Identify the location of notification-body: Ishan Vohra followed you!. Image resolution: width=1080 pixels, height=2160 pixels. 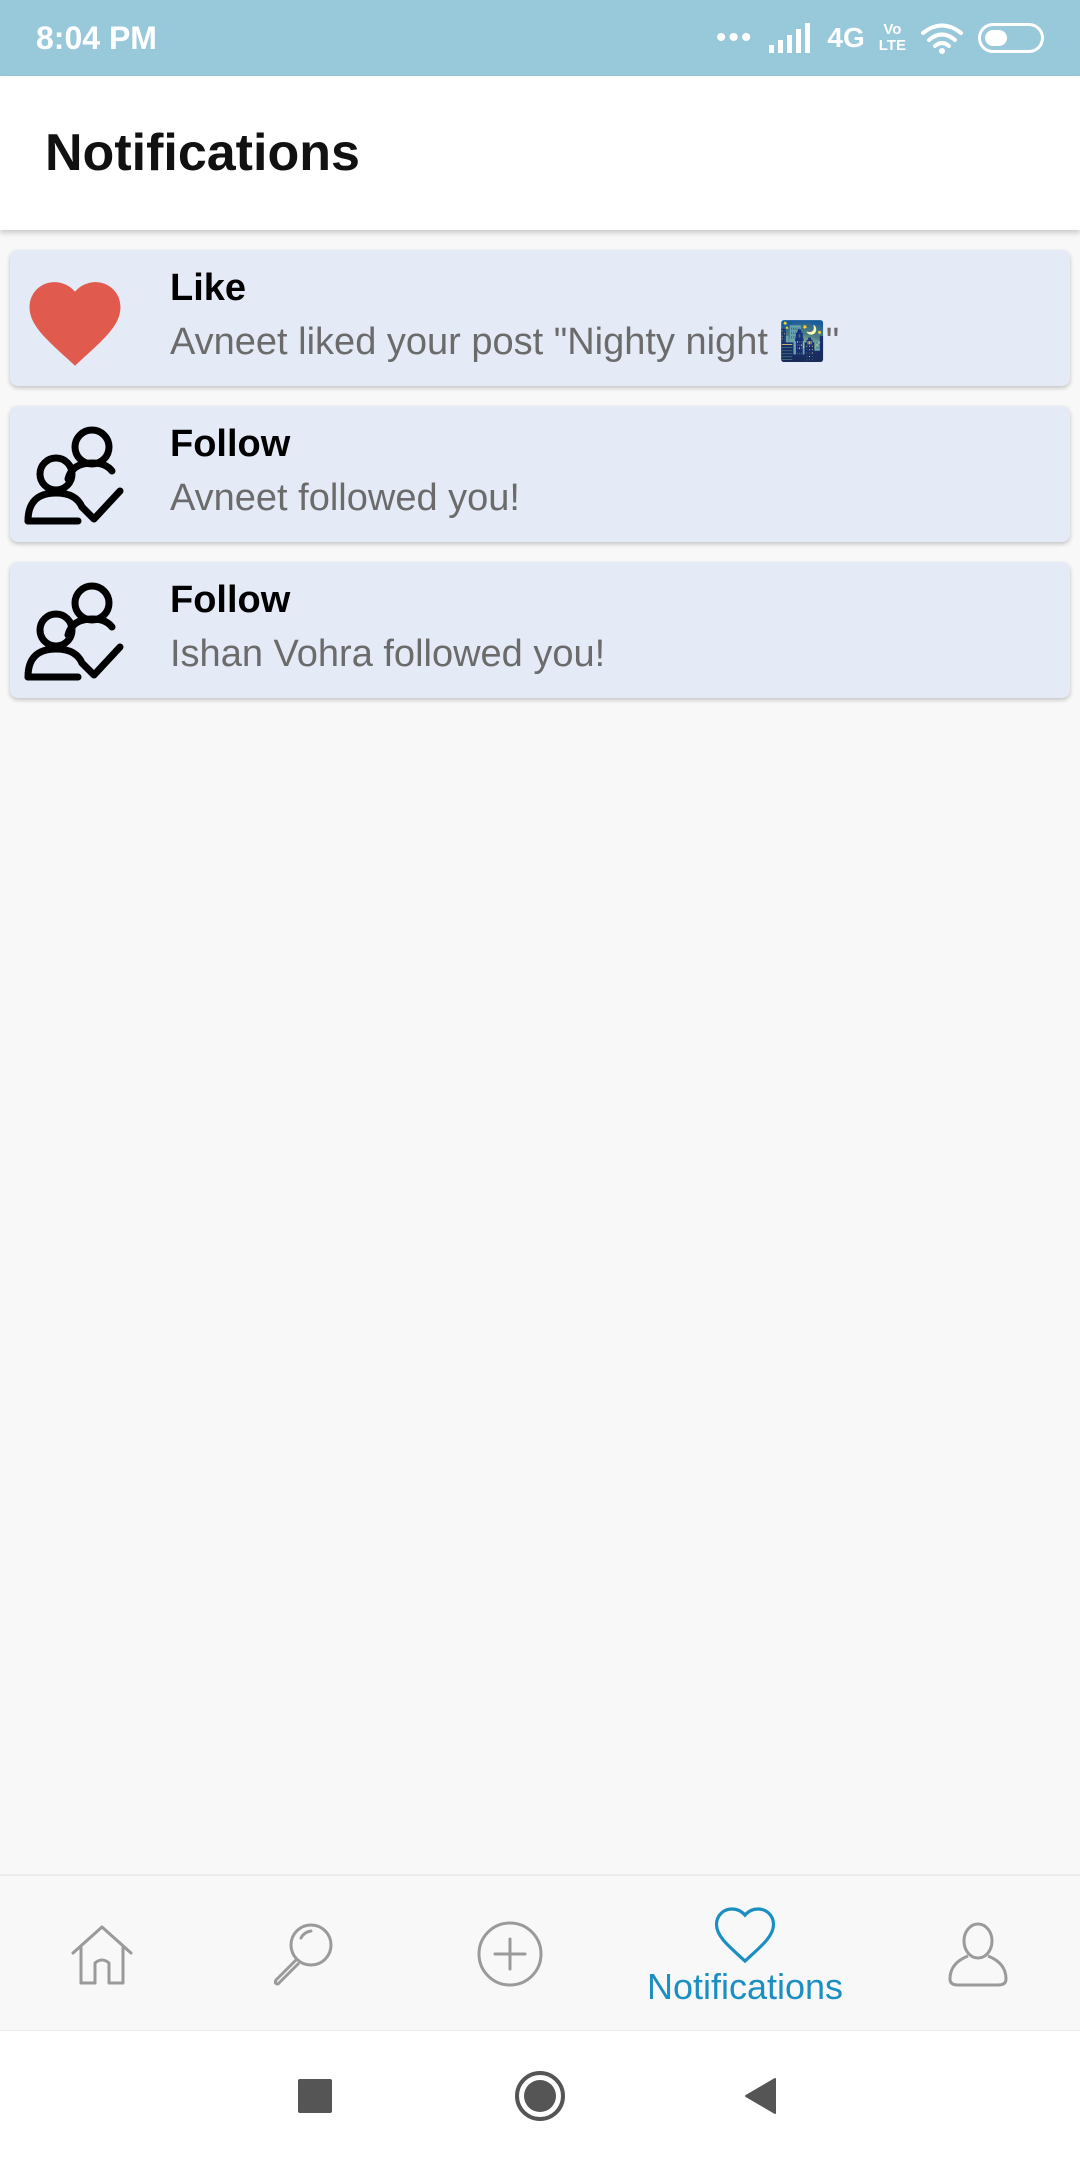
(388, 654).